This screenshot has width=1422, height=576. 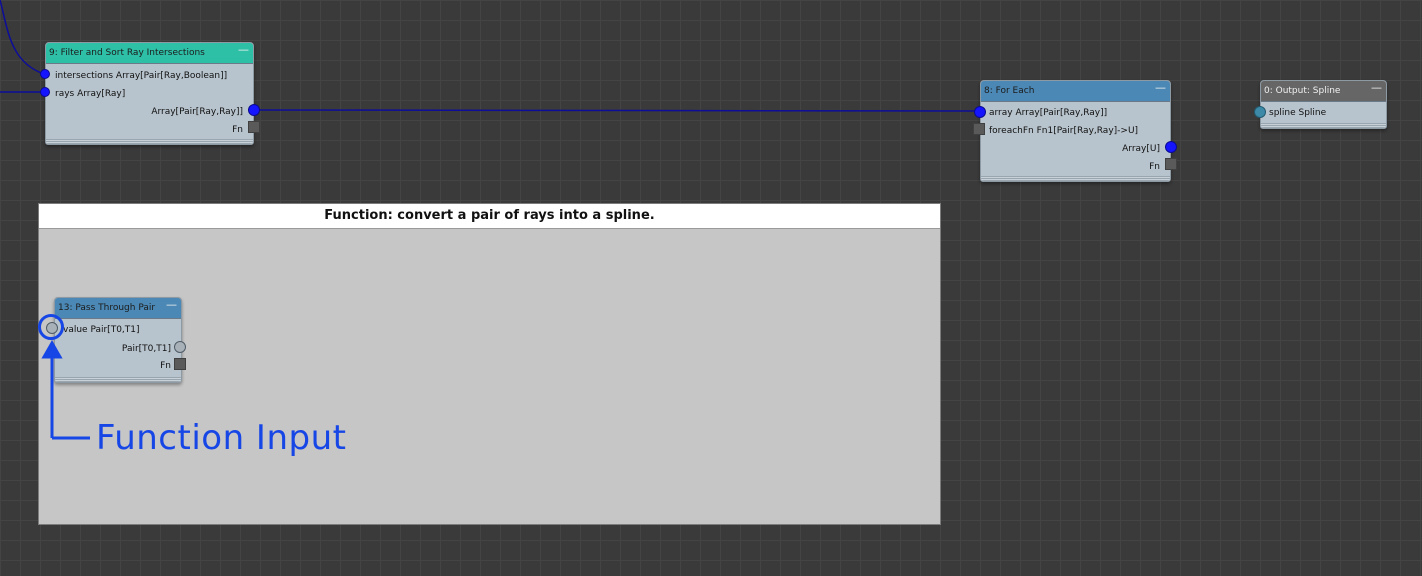 What do you see at coordinates (221, 438) in the screenshot?
I see `annotation-label: Function Input` at bounding box center [221, 438].